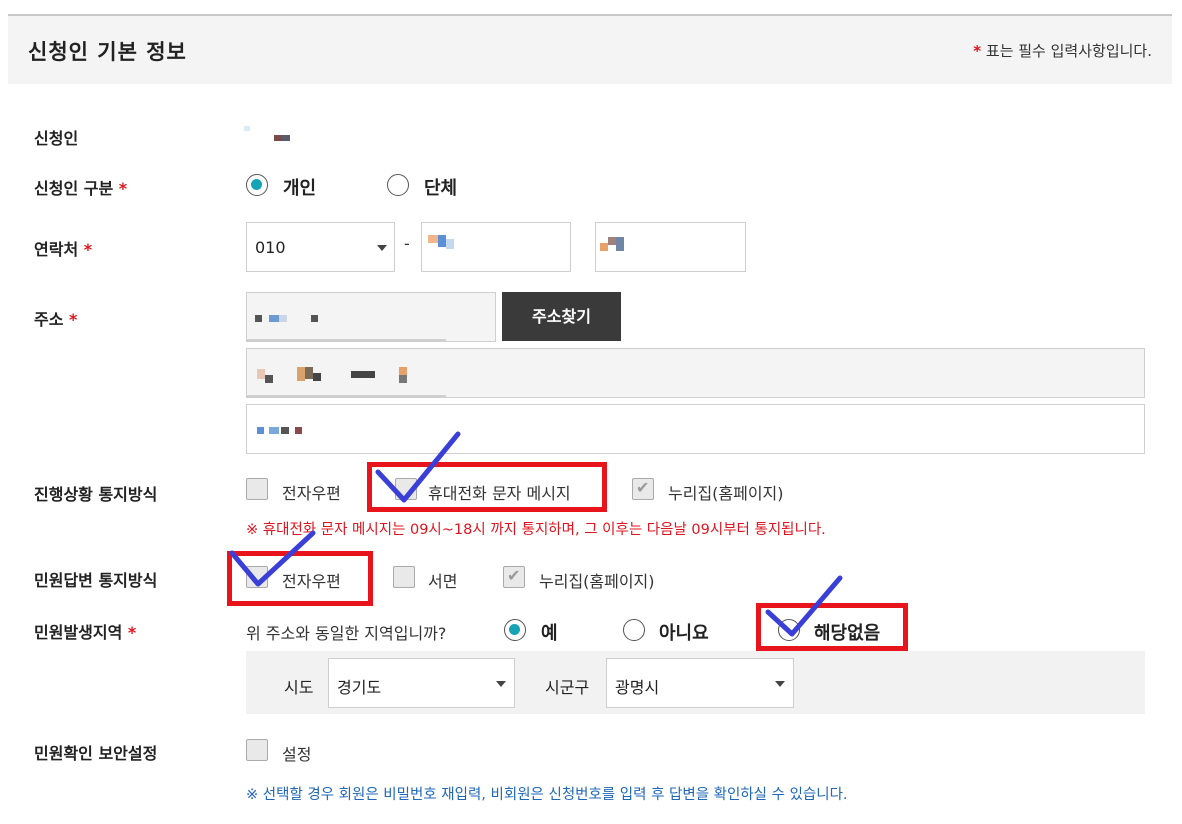  Describe the element at coordinates (536, 534) in the screenshot. I see `annotation-checkmarks` at that location.